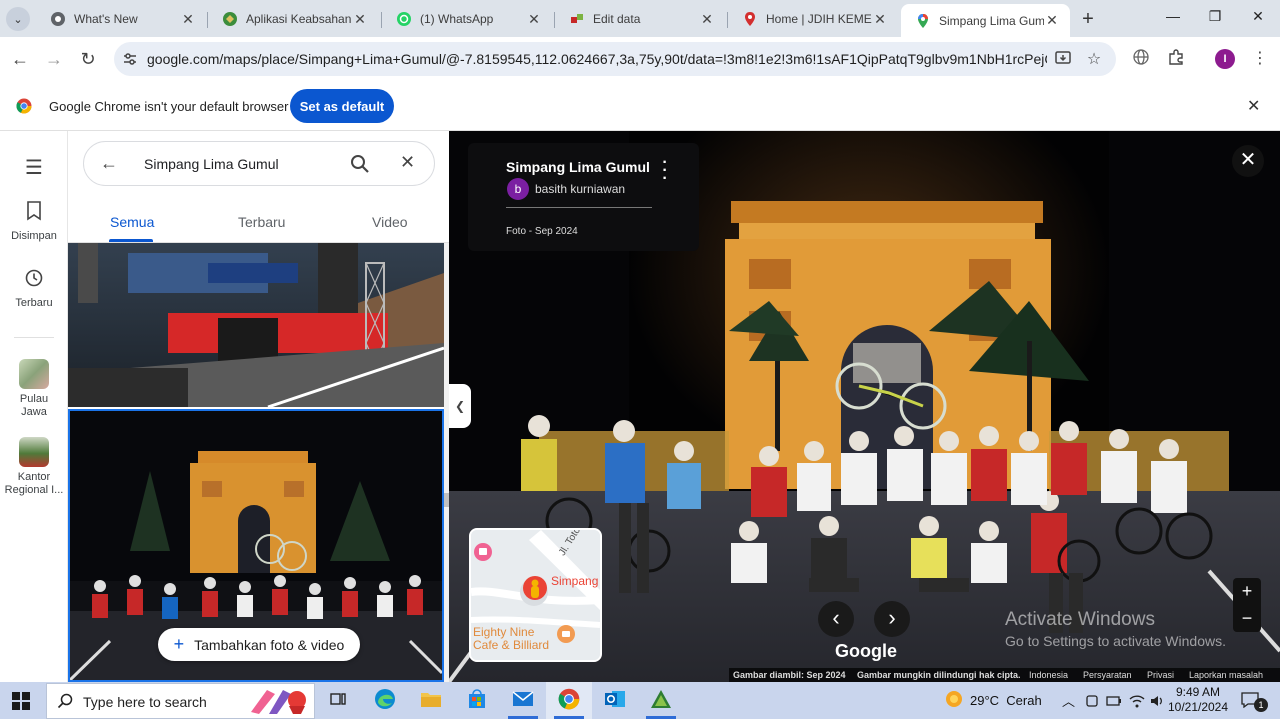  I want to click on windows-activation-subtitle: Go to Settings to activate Windows., so click(1115, 641).